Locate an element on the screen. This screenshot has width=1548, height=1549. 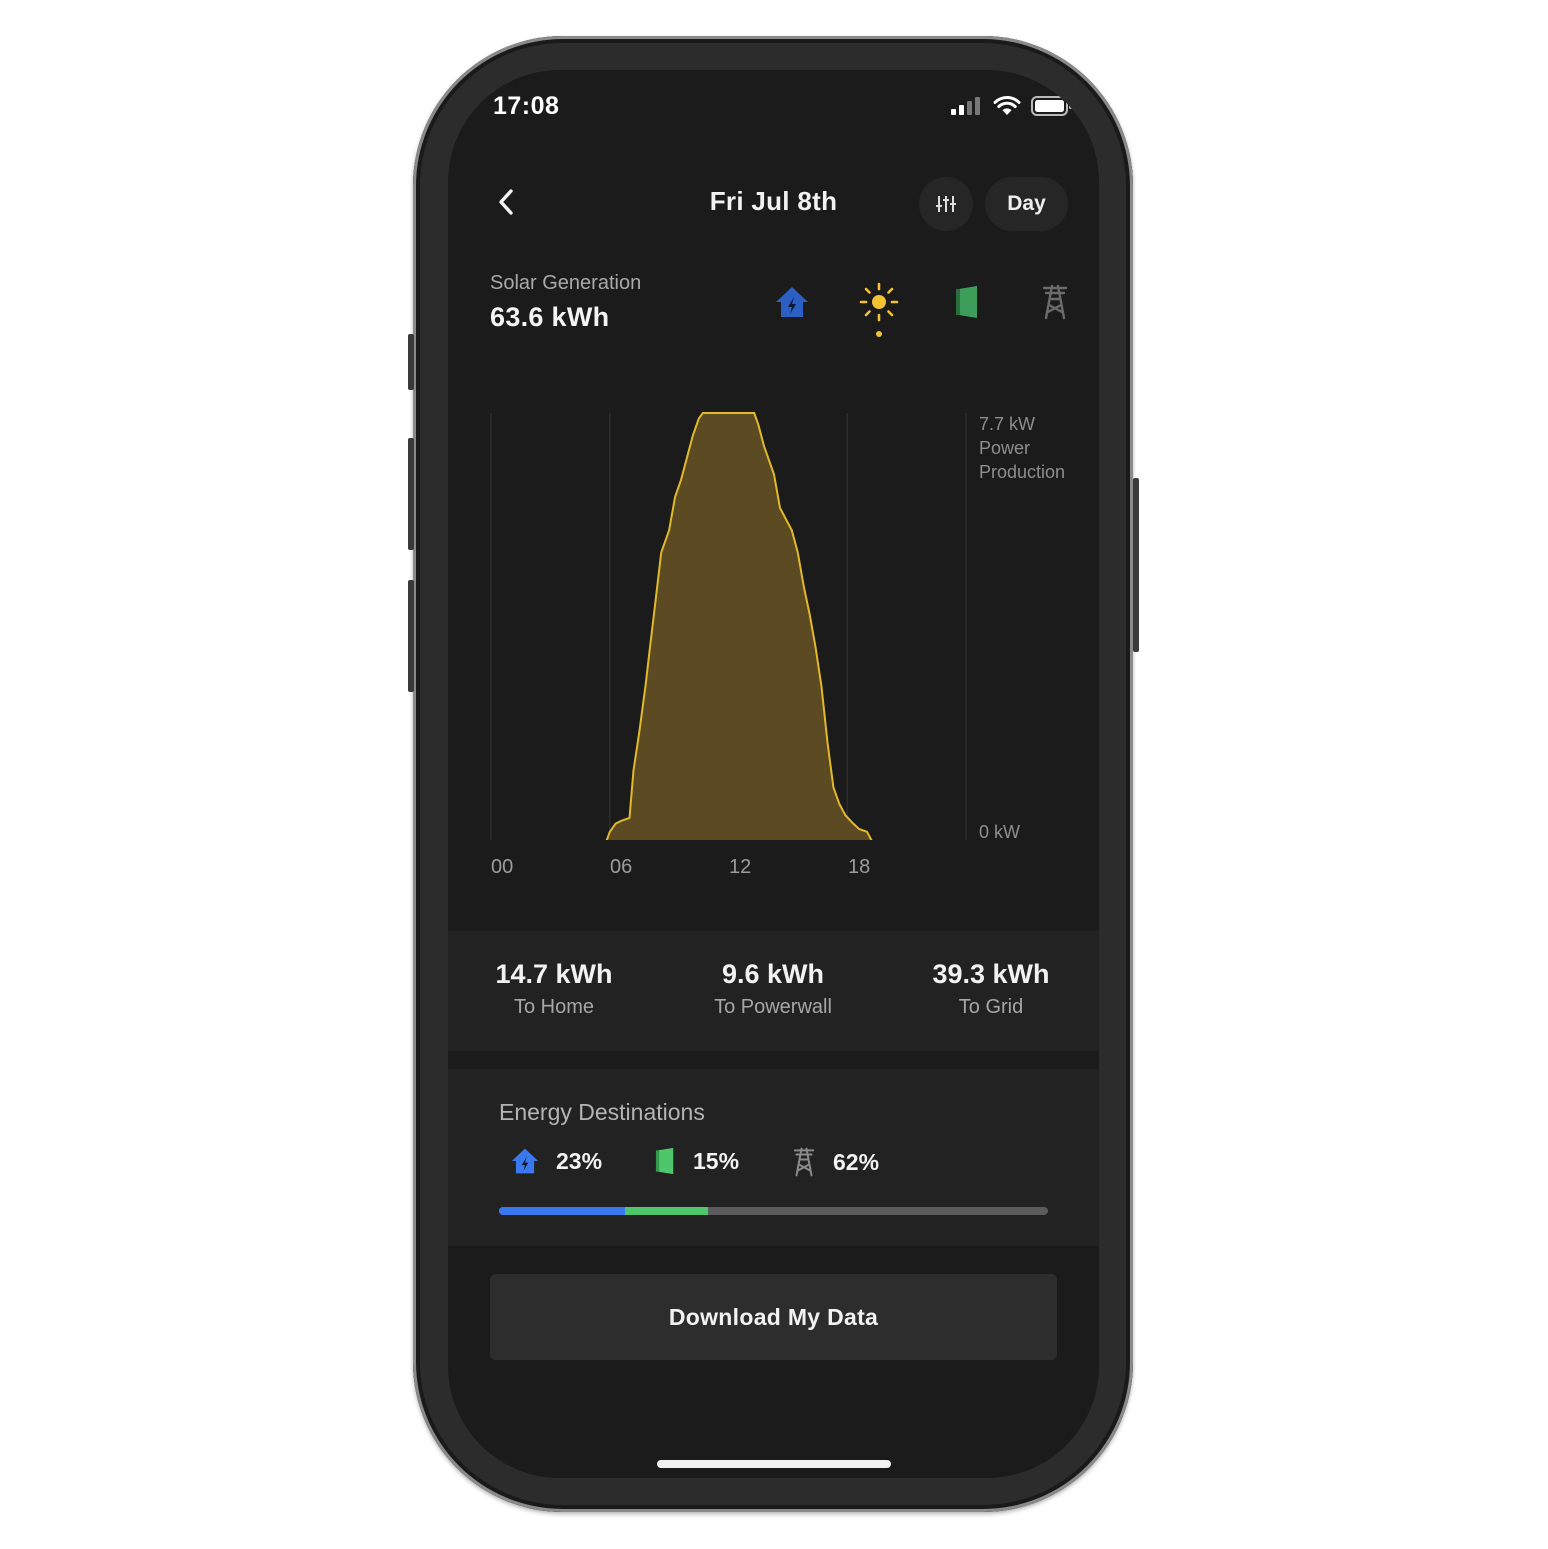
destination-powerwall: 15% is located at coordinates (696, 1161).